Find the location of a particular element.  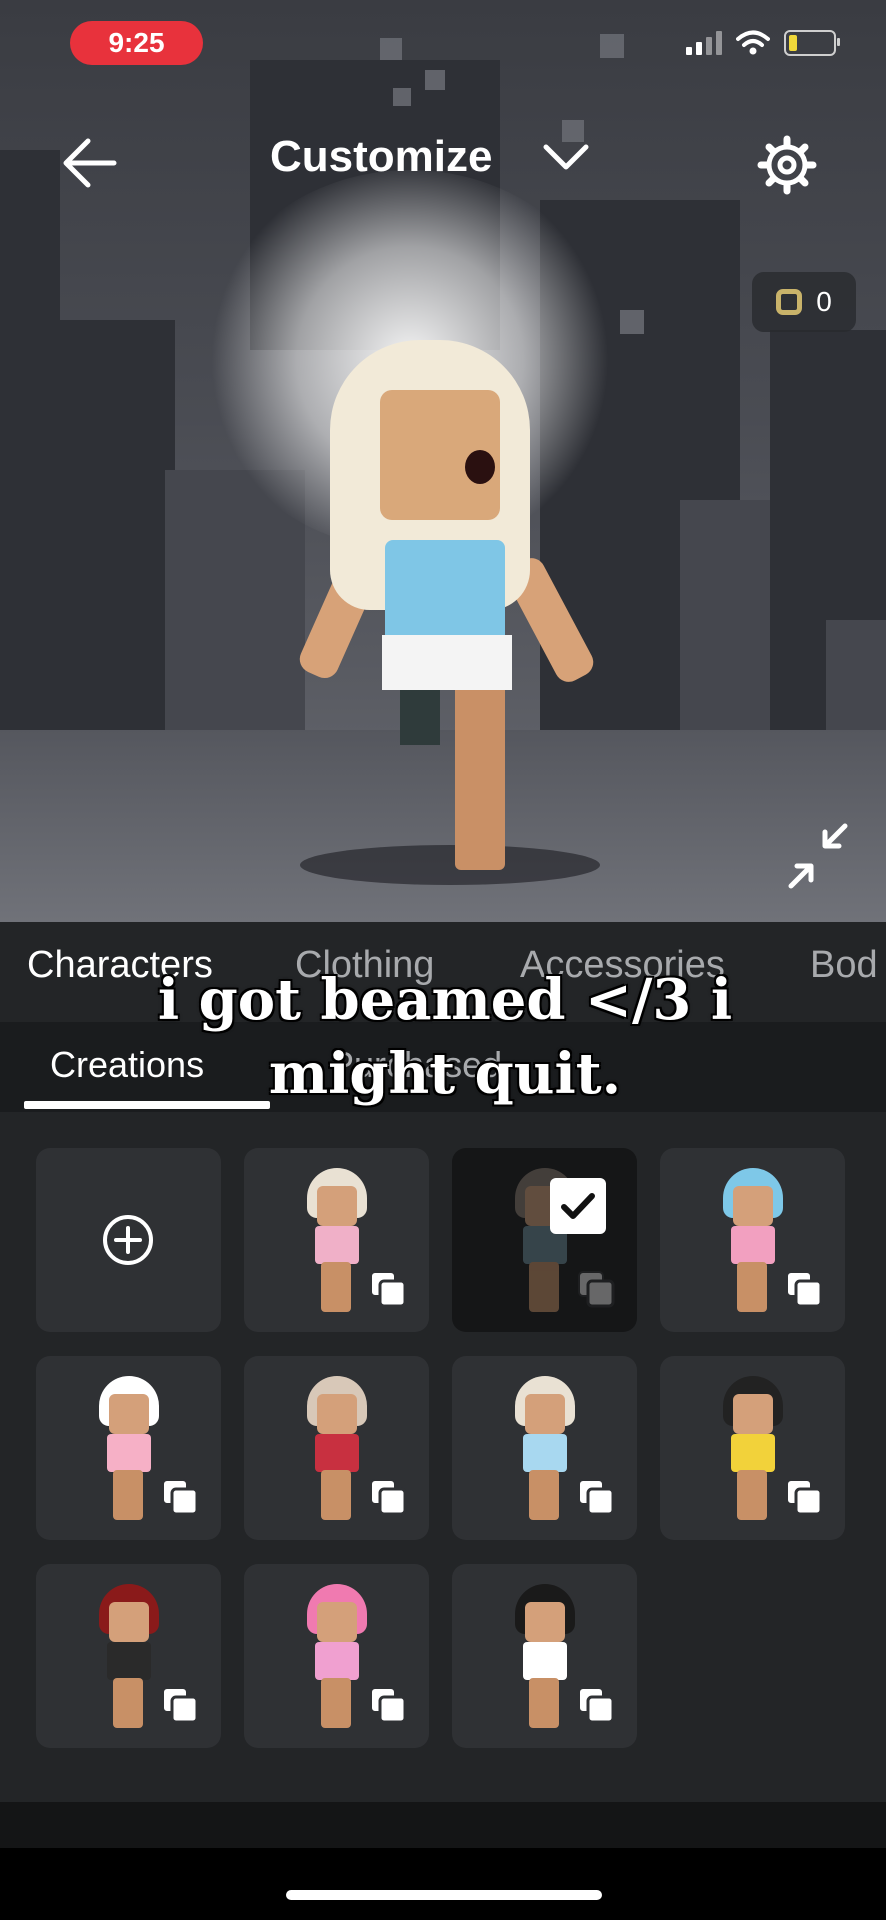

cellular-signal-icon is located at coordinates (704, 43).